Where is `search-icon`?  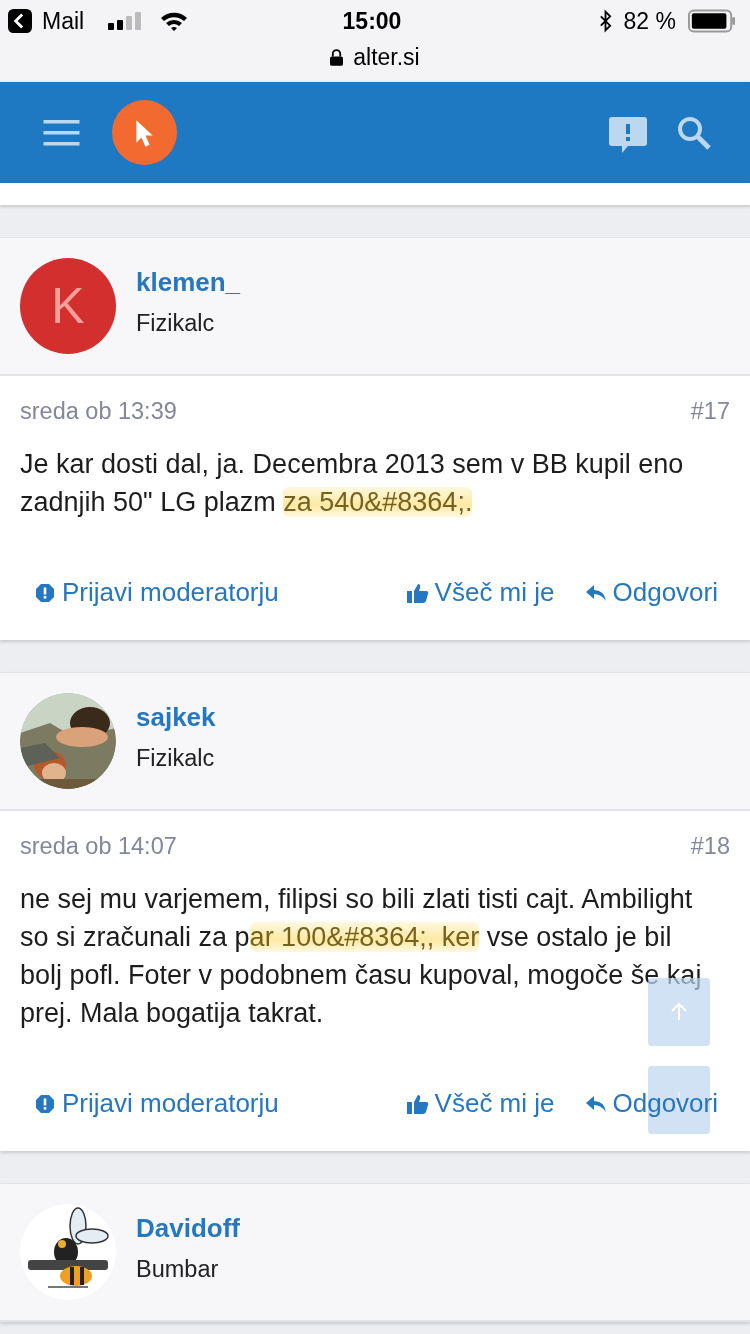
search-icon is located at coordinates (694, 132).